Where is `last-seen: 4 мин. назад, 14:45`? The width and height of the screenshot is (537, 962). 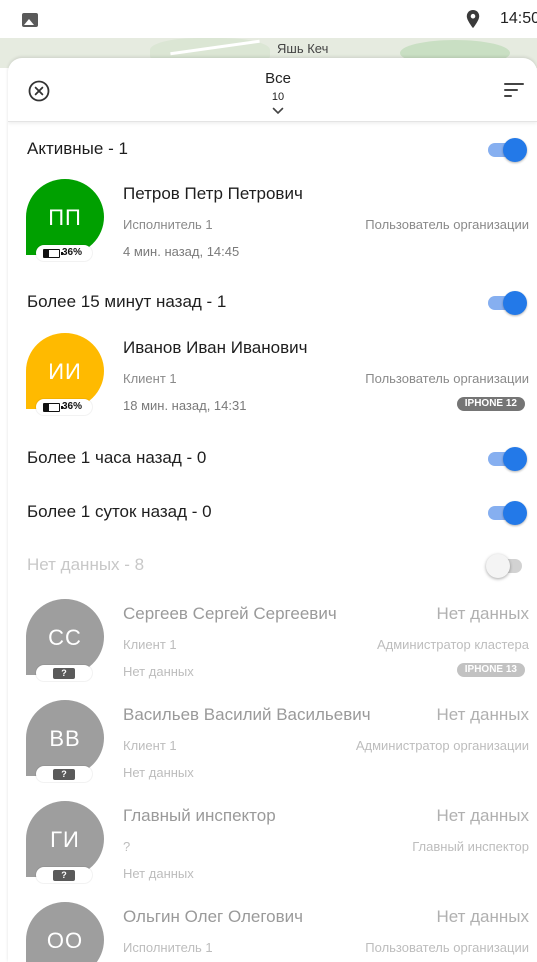 last-seen: 4 мин. назад, 14:45 is located at coordinates (181, 251).